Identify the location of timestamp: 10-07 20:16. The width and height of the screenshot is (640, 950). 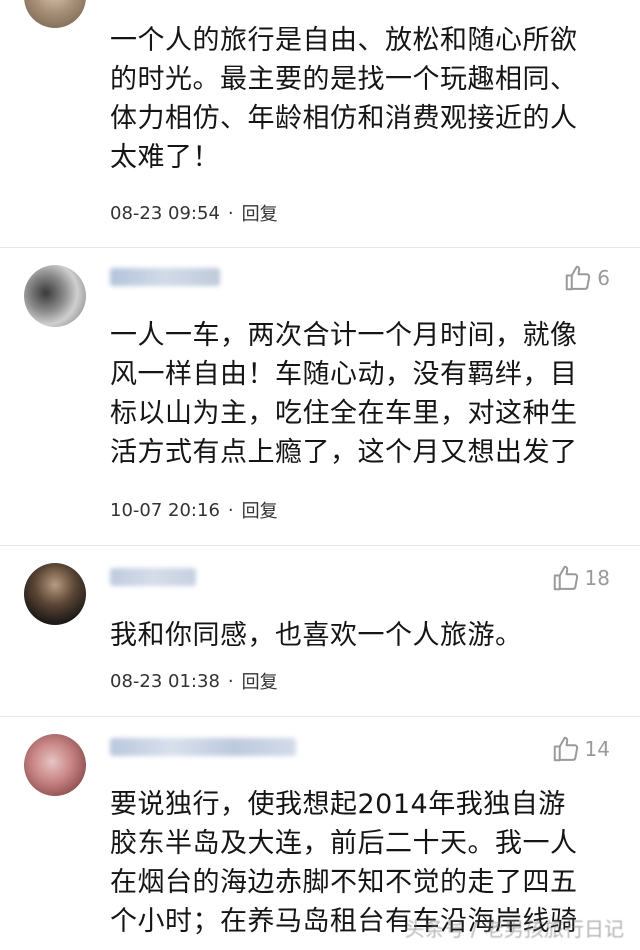
(165, 510).